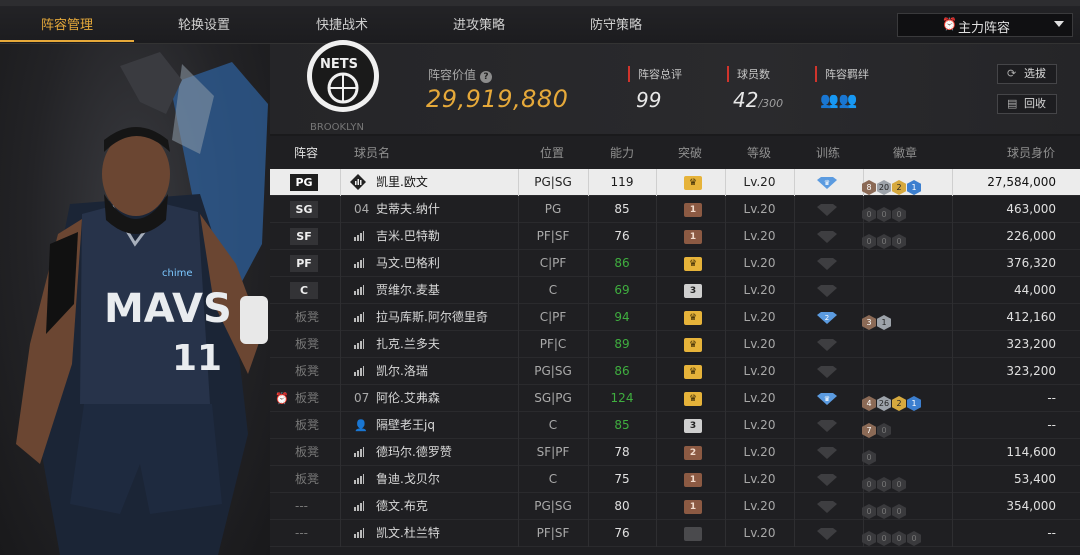 This screenshot has height=555, width=1080. What do you see at coordinates (675, 236) in the screenshot?
I see `table-row: SF 吉米.巴特勒 PF|SF 76 1 Lv.20 0 0 0 226,000` at bounding box center [675, 236].